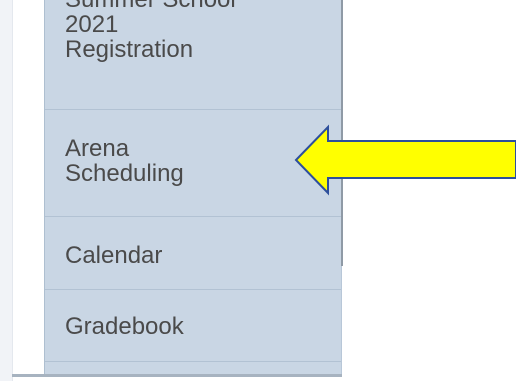  Describe the element at coordinates (124, 161) in the screenshot. I see `menu-item-label: Arena Scheduling` at that location.